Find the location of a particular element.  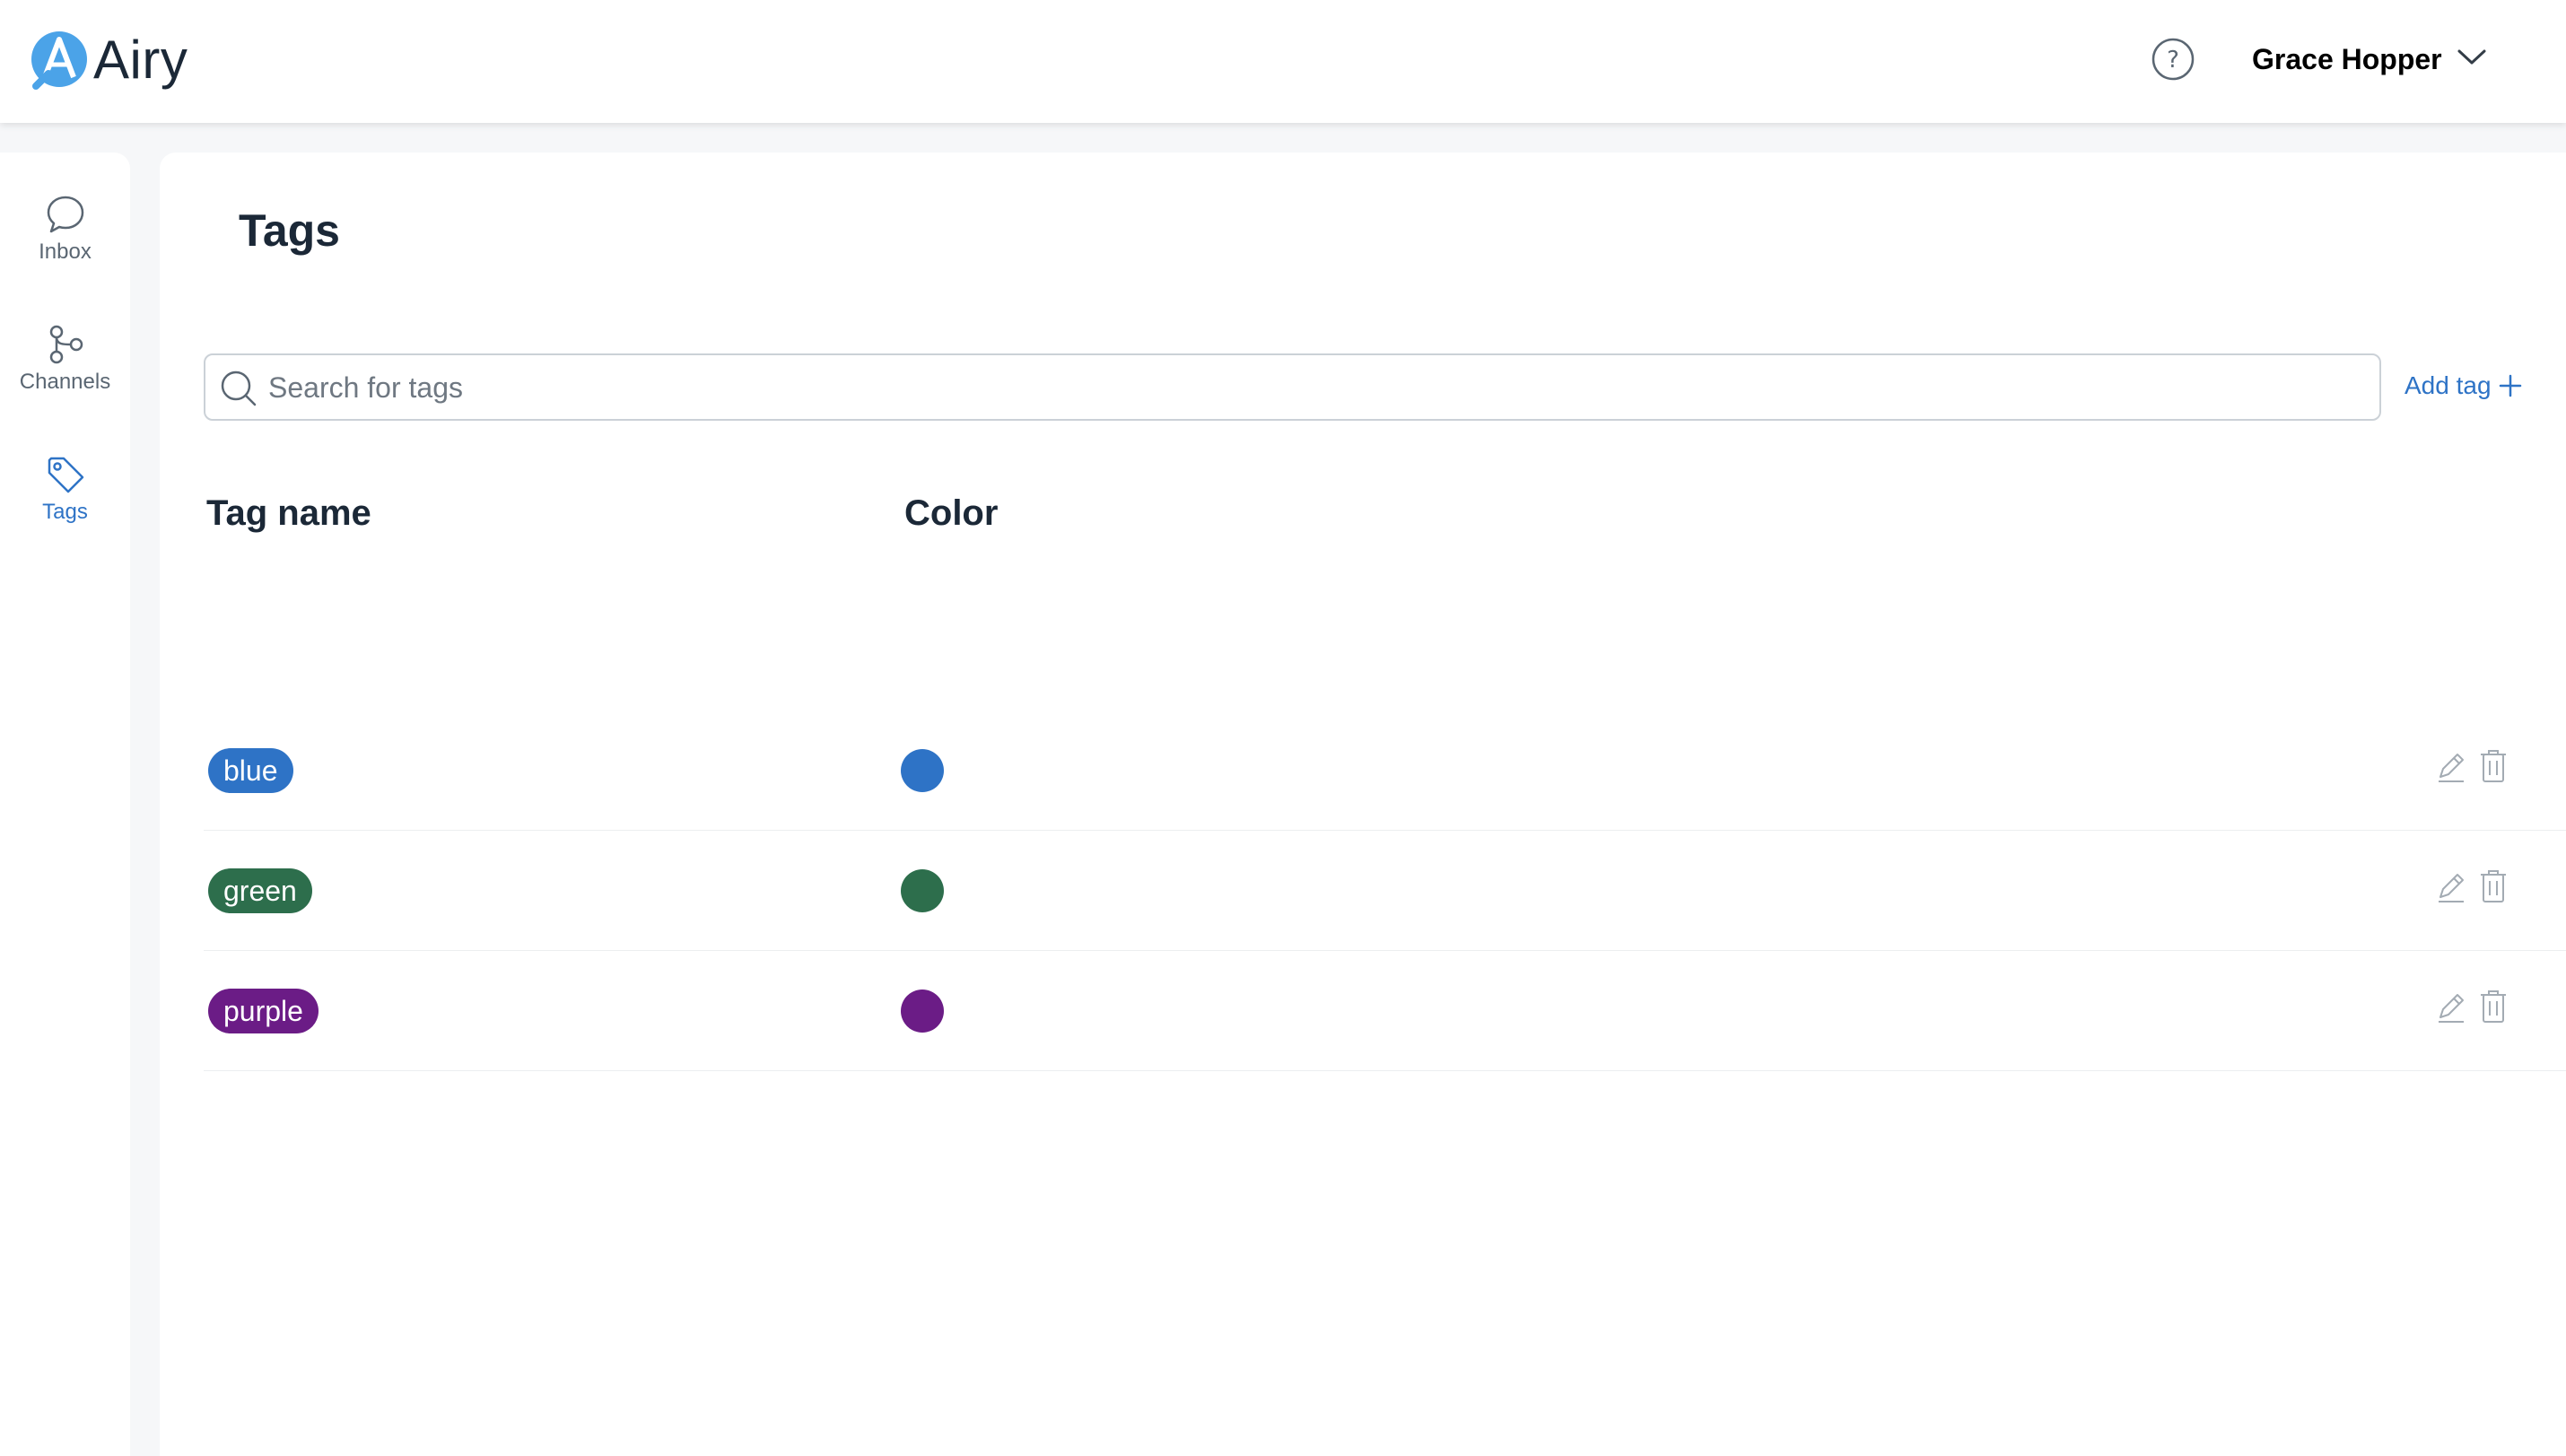

add-tag-label: Add tag is located at coordinates (2448, 385).